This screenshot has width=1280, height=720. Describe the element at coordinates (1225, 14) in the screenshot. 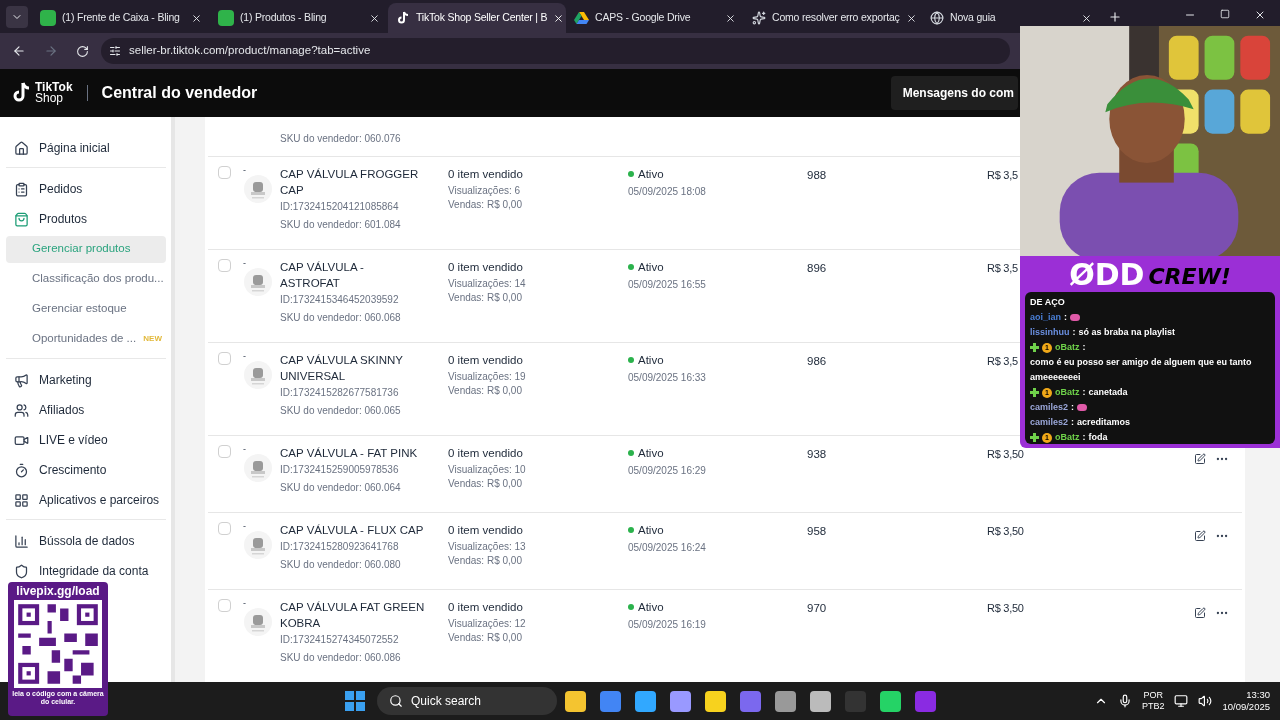

I see `maximize-icon` at that location.